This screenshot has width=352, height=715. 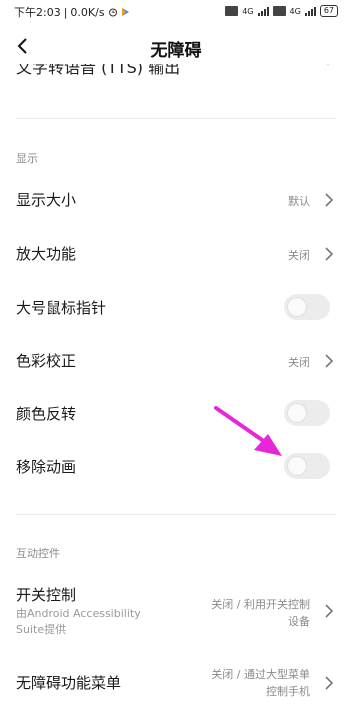 What do you see at coordinates (176, 11) in the screenshot?
I see `status-bar: 下午2:03 | 0.0K/s 4G 4G 67` at bounding box center [176, 11].